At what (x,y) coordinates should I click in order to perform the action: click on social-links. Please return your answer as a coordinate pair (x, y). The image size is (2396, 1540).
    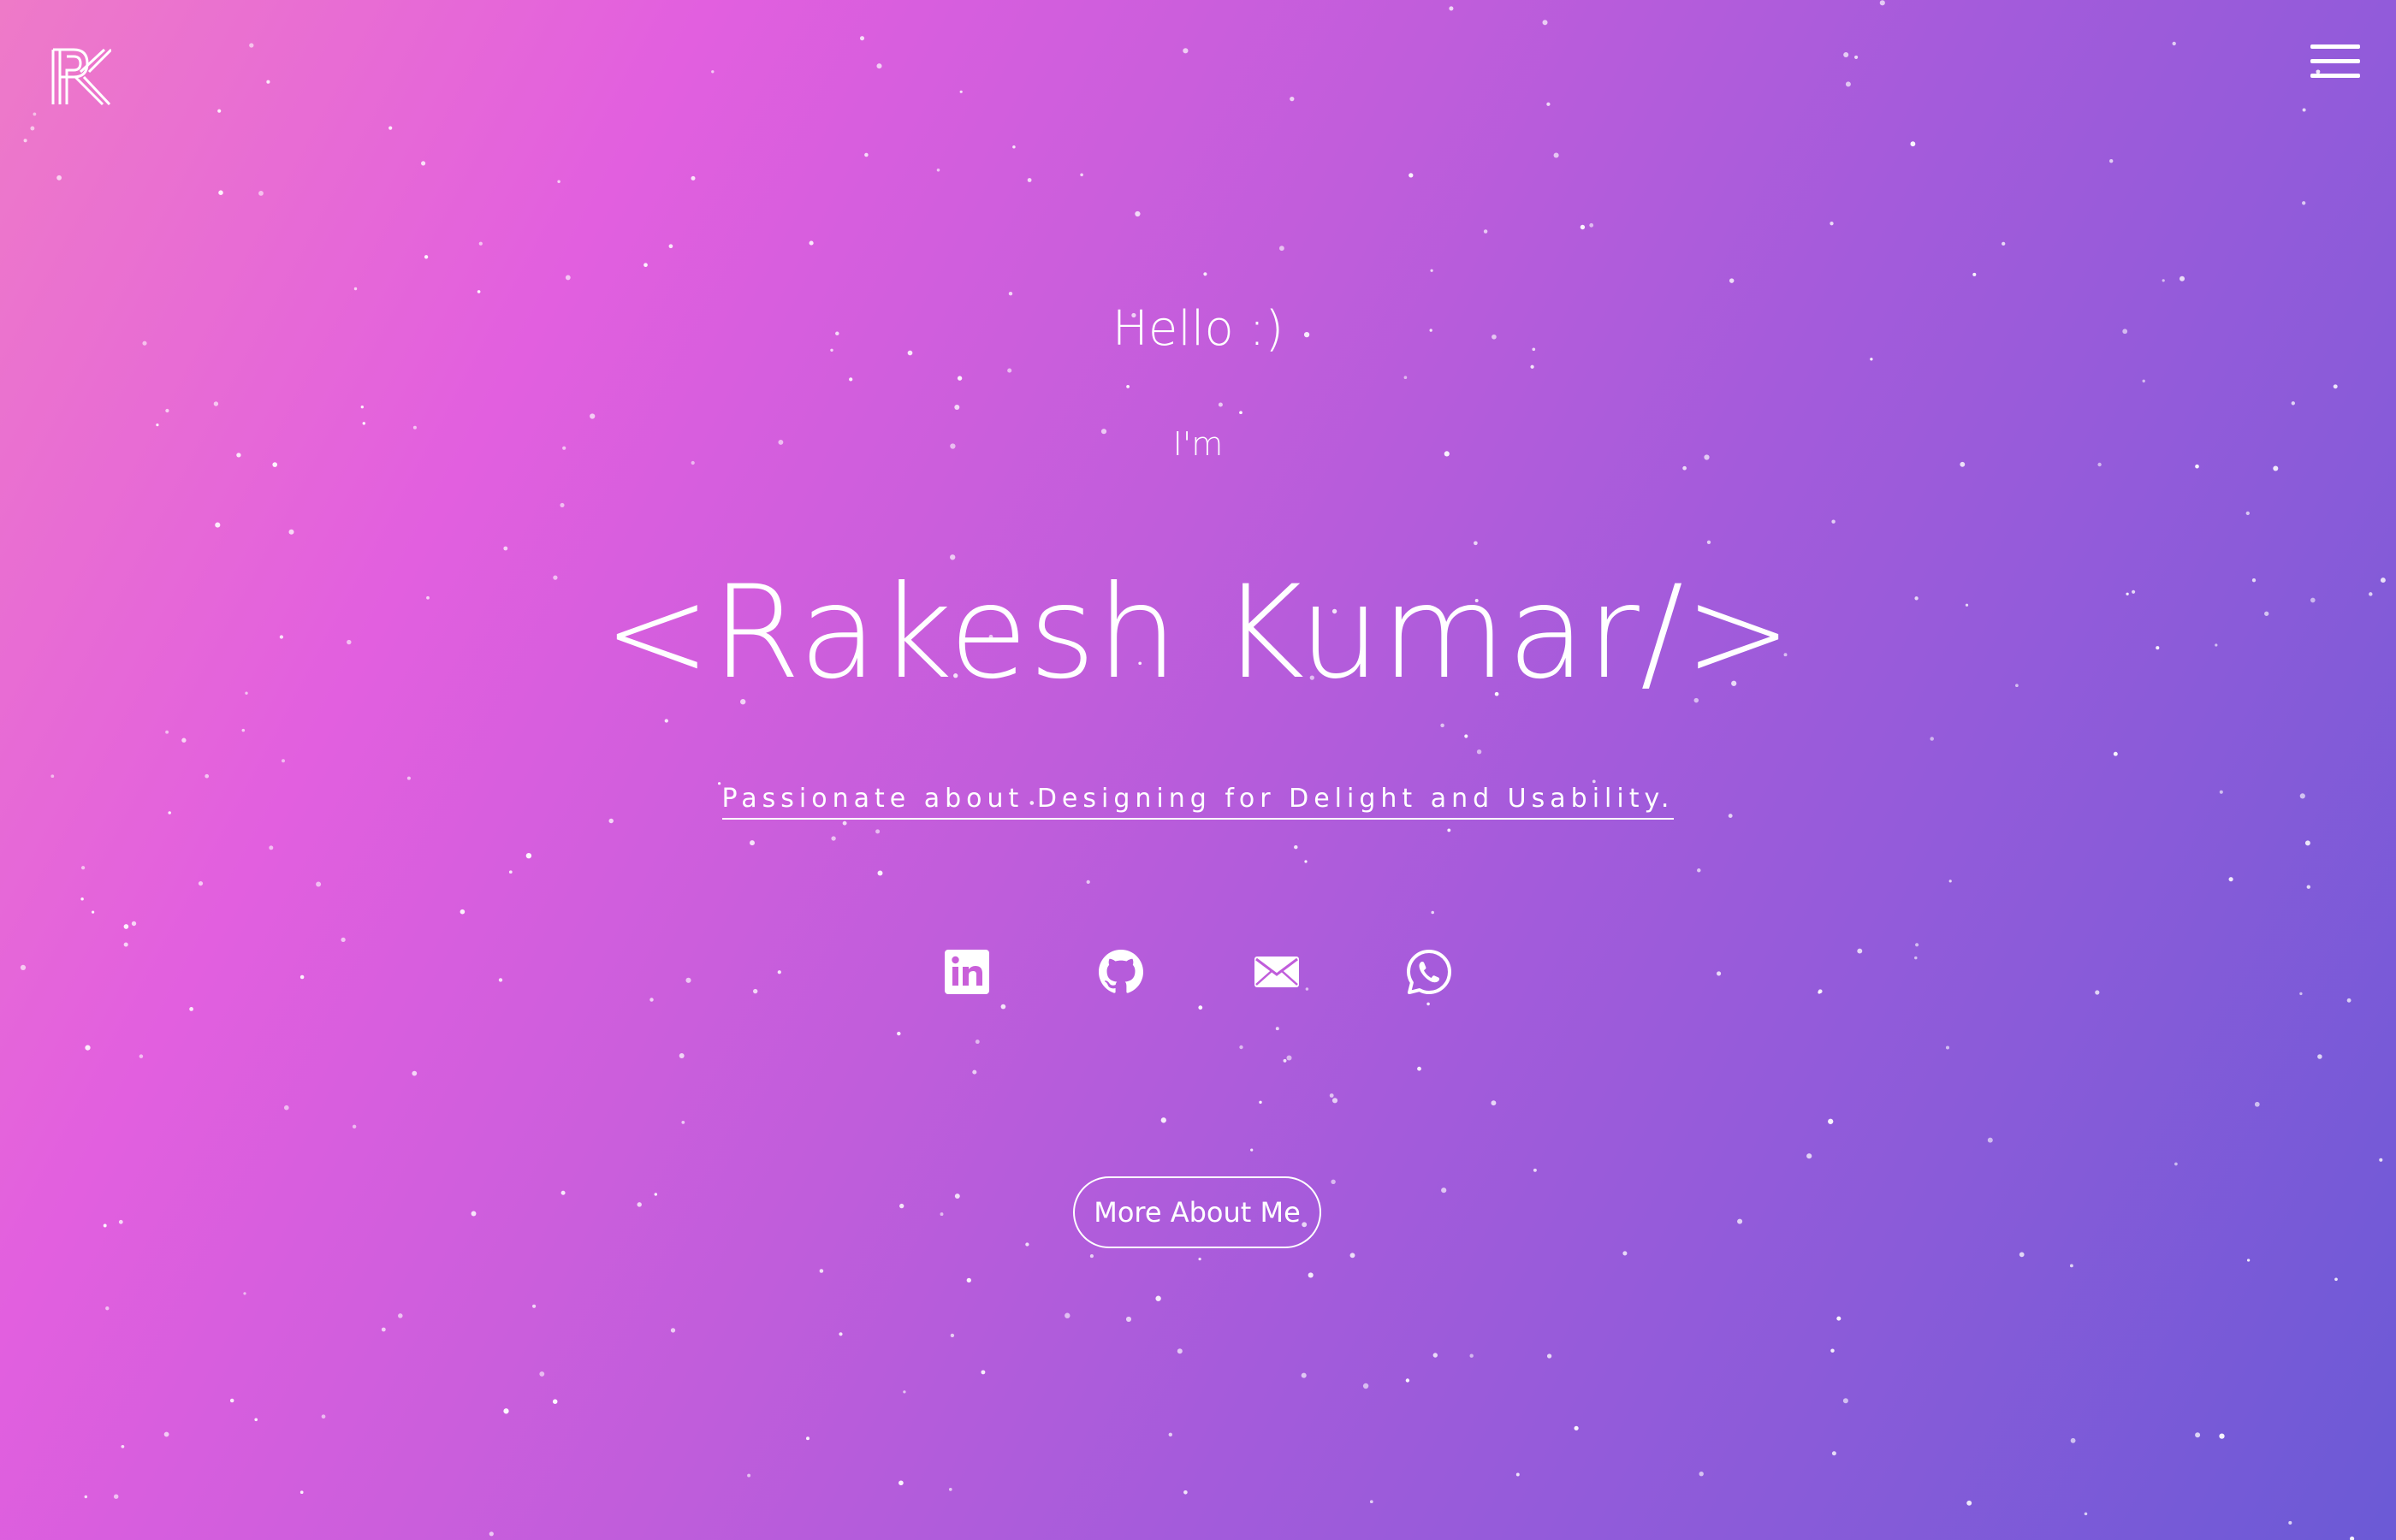
    Looking at the image, I should click on (1198, 972).